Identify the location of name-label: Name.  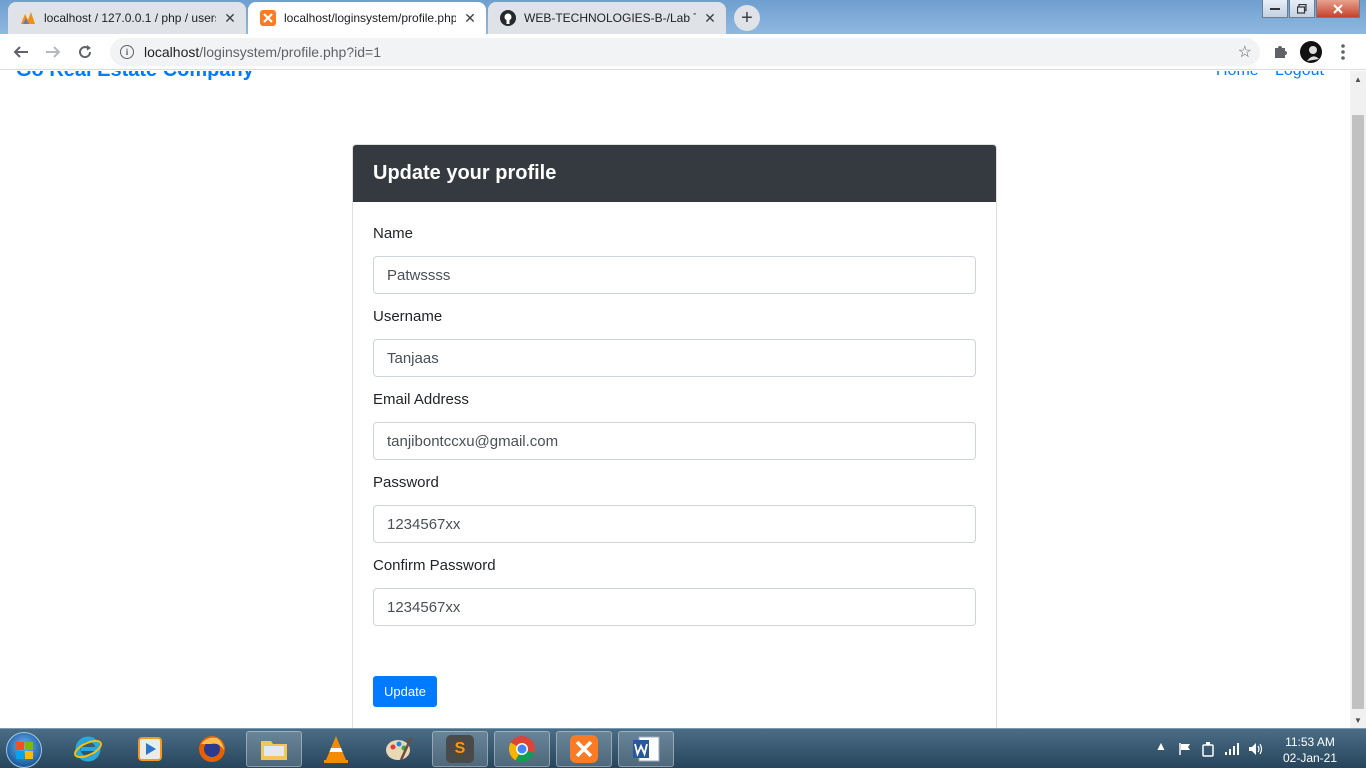
(393, 233).